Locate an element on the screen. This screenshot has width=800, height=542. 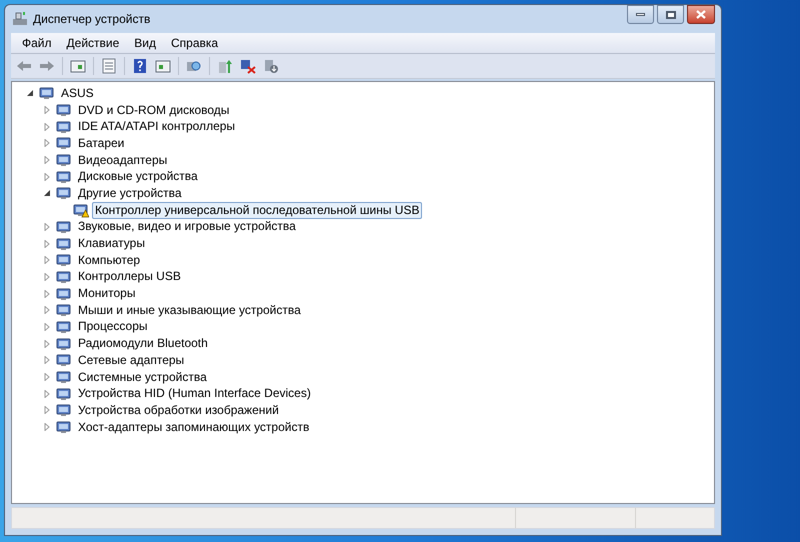
tree-item: Клавиатуры is located at coordinates (111, 243).